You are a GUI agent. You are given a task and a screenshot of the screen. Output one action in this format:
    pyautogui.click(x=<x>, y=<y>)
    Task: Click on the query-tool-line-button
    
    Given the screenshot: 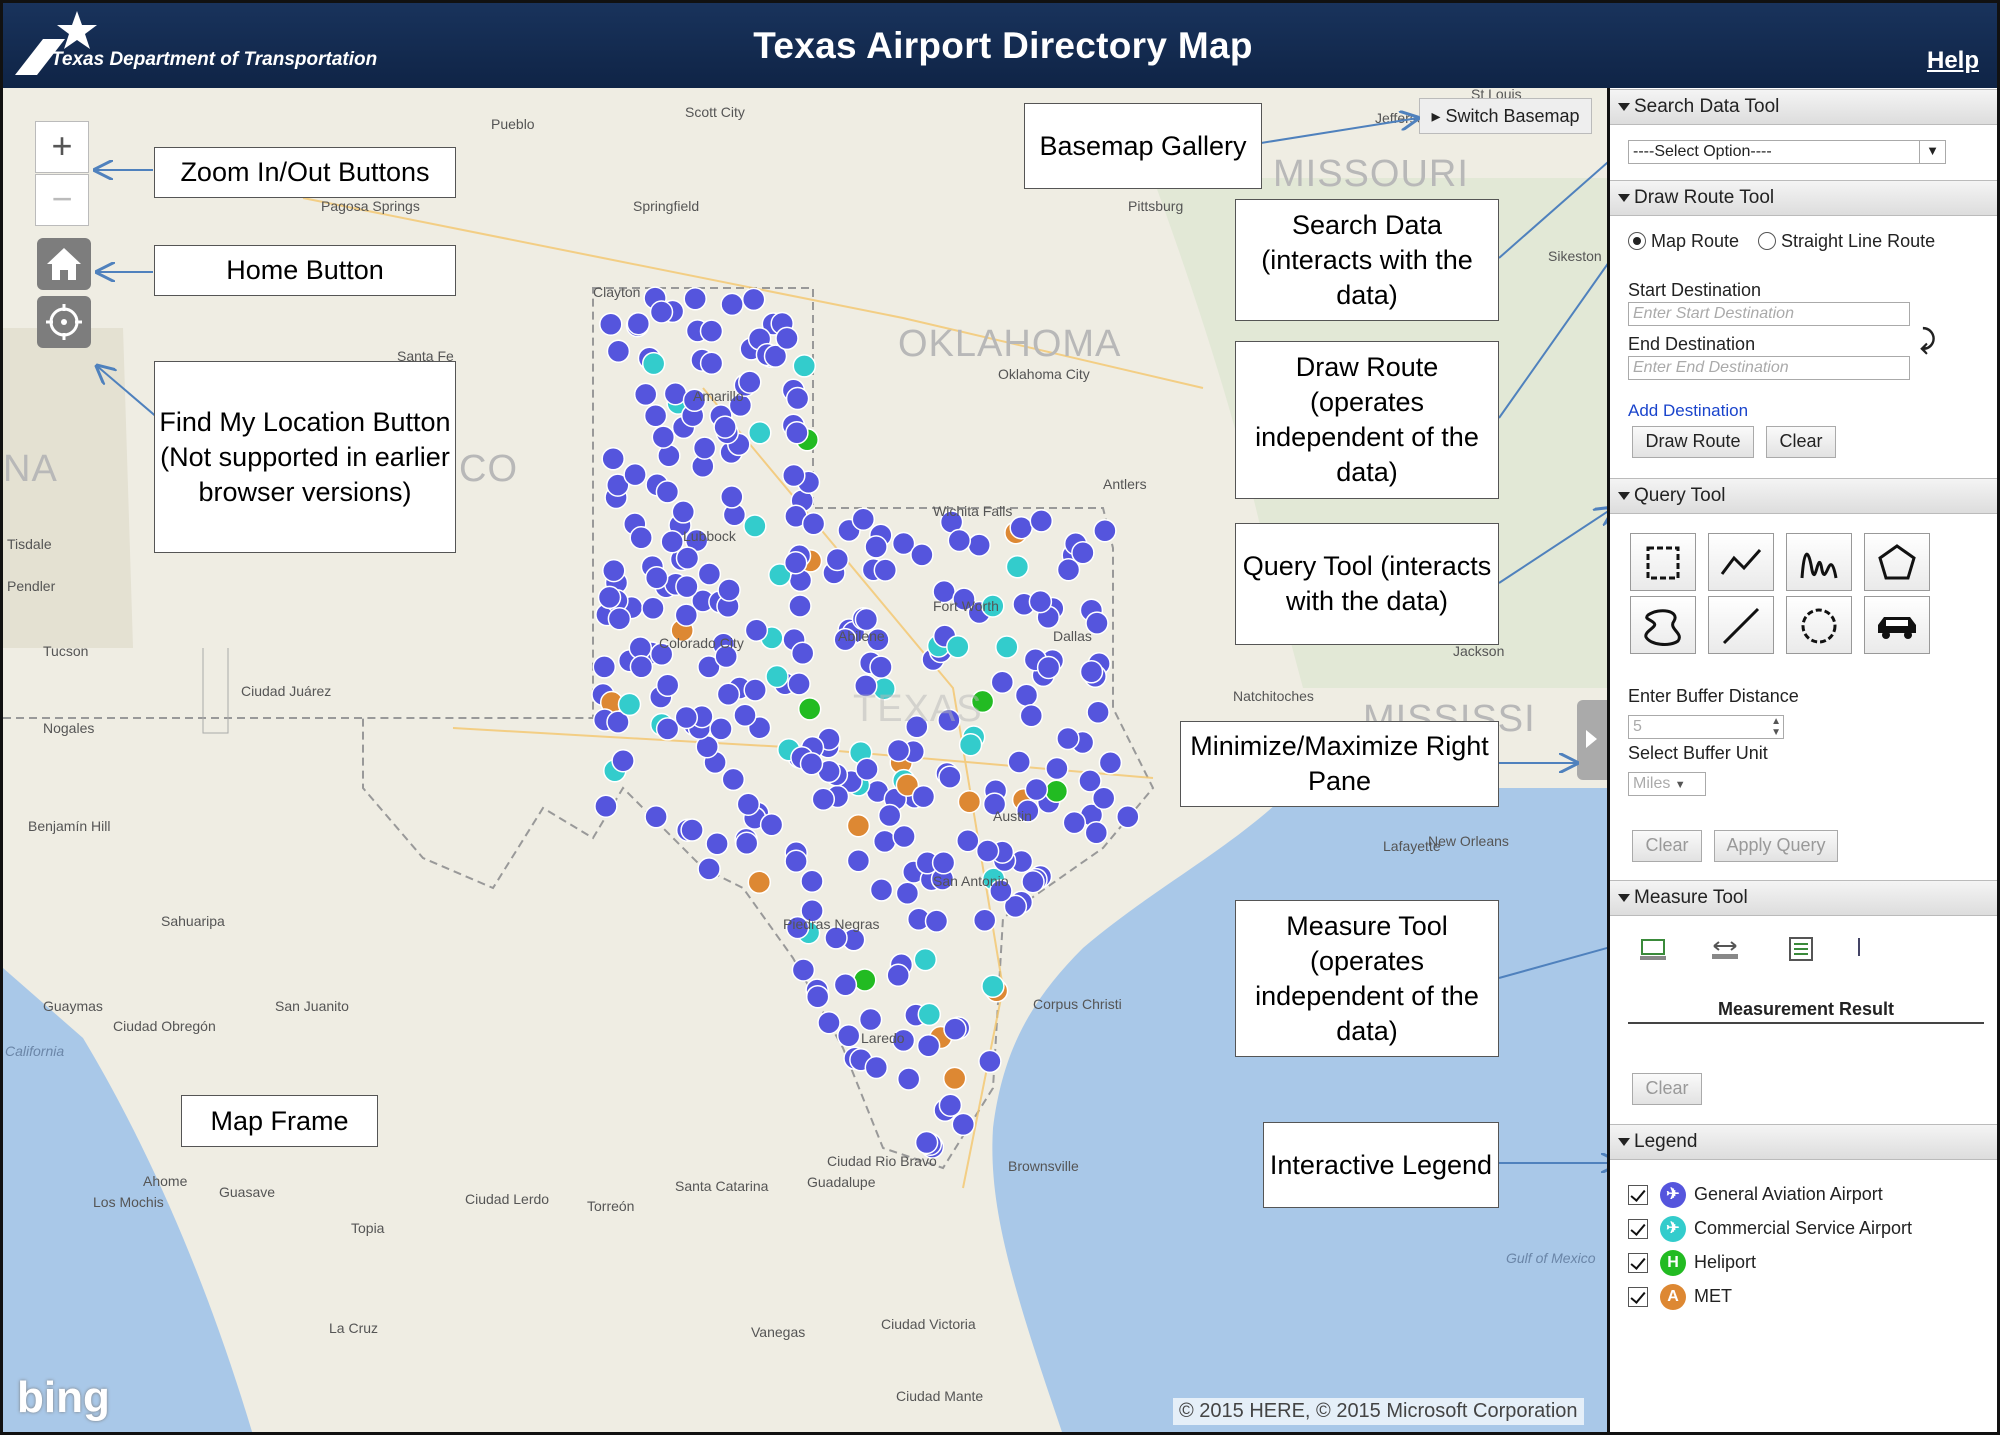 What is the action you would take?
    pyautogui.click(x=1741, y=625)
    